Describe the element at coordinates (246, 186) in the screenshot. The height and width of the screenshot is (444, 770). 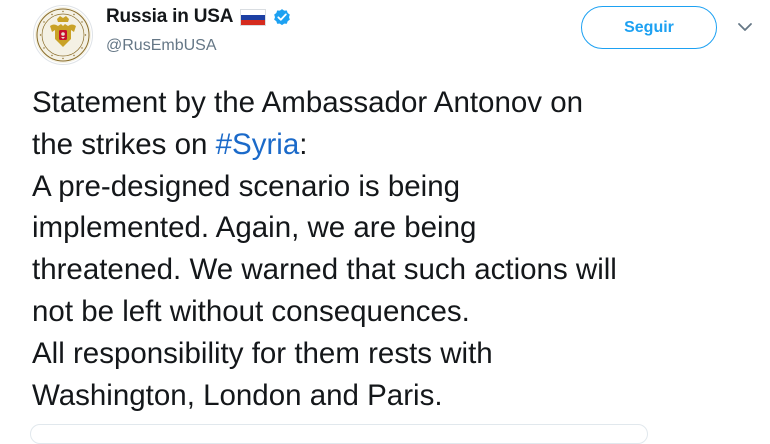
I see `tweet-line: A pre-designed scenario is being` at that location.